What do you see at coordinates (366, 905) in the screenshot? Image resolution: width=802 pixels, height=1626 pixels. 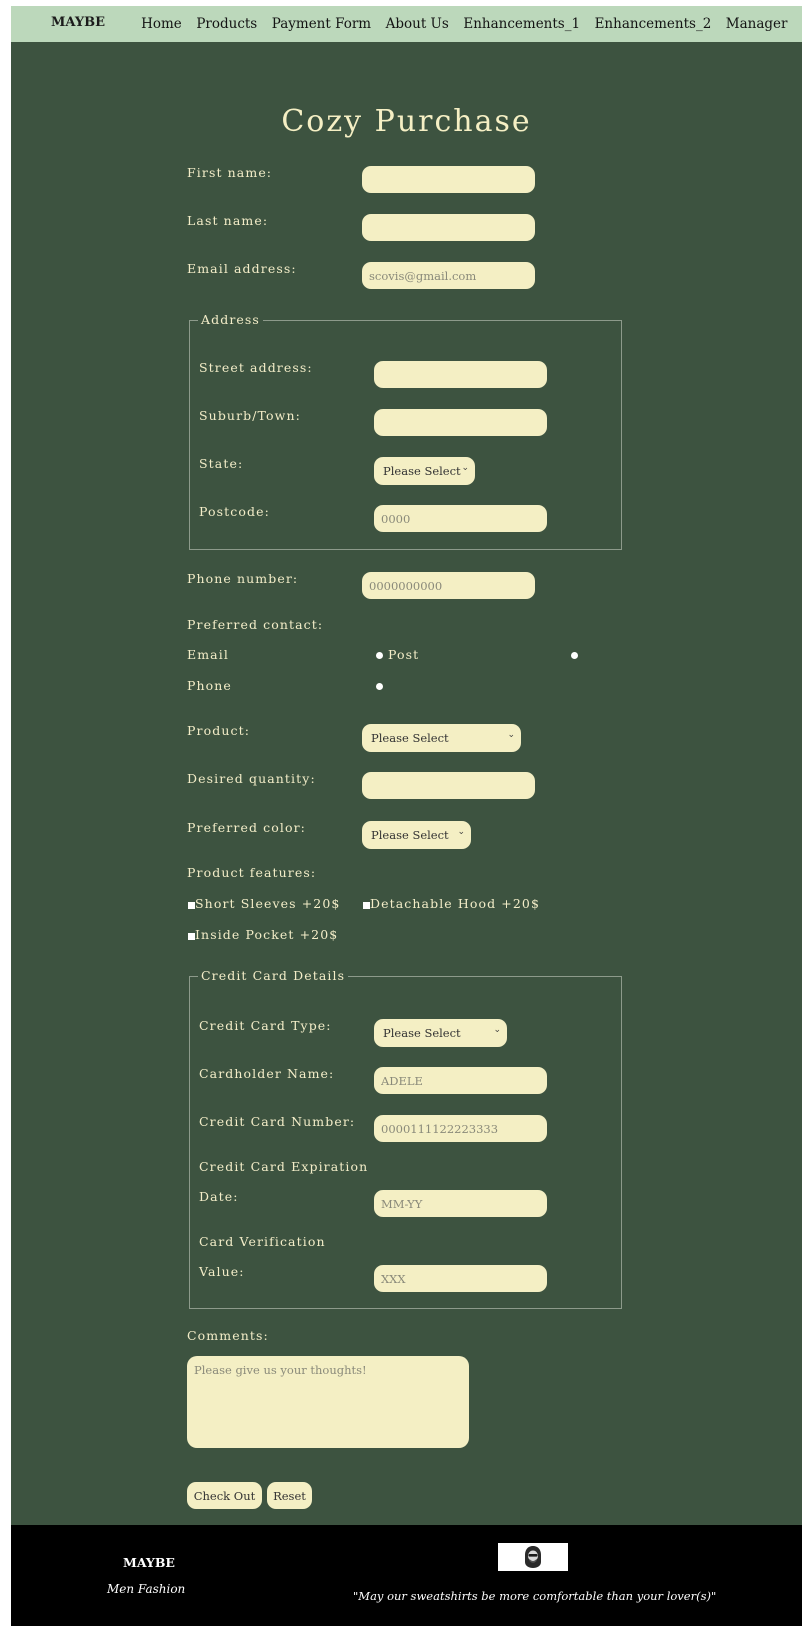 I see `detachable-hood-checkbox` at bounding box center [366, 905].